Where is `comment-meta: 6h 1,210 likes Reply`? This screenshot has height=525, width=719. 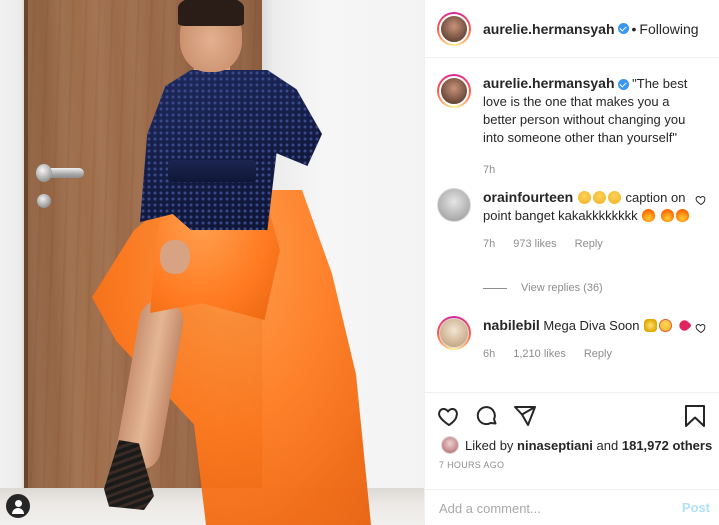
comment-meta: 6h 1,210 likes Reply is located at coordinates (588, 354).